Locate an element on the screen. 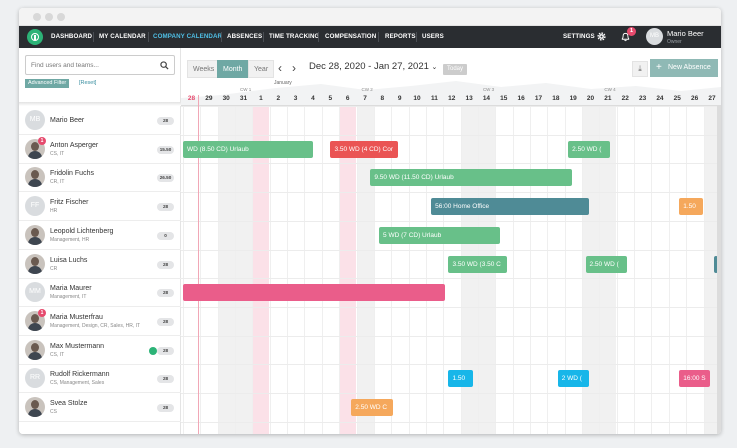  nav-time-tracking: TIME TRACKING is located at coordinates (294, 37).